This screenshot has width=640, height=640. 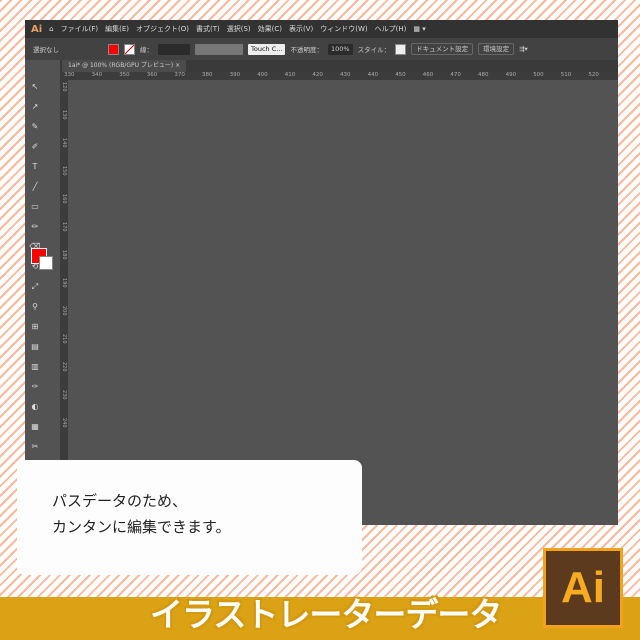 I want to click on ruler-tick: 480, so click(x=483, y=75).